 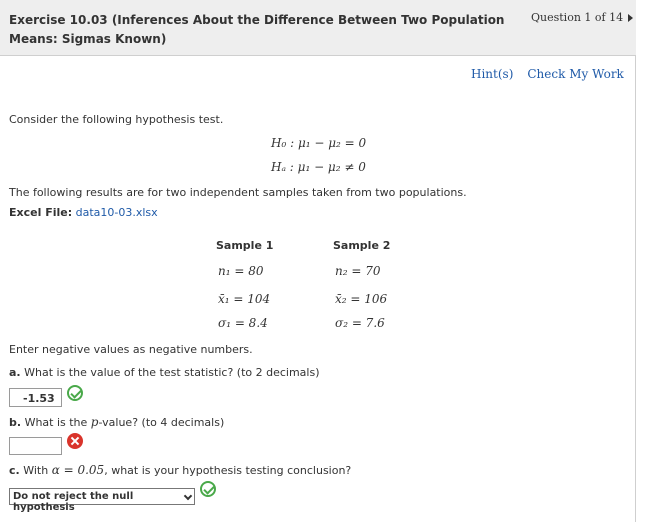 I want to click on hint-button: Hint(s), so click(x=492, y=74).